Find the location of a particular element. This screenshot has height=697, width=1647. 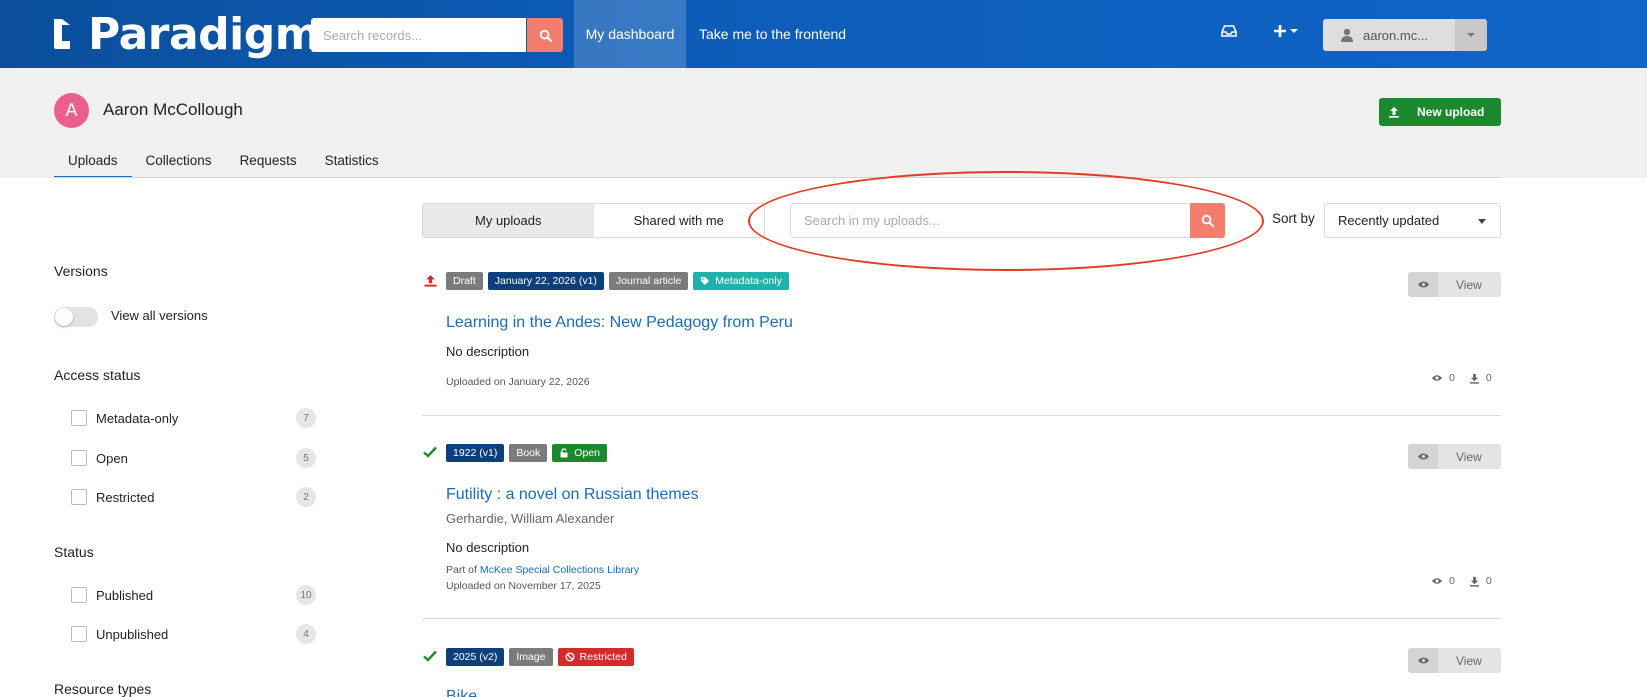

facet-label: Restricted is located at coordinates (125, 497).